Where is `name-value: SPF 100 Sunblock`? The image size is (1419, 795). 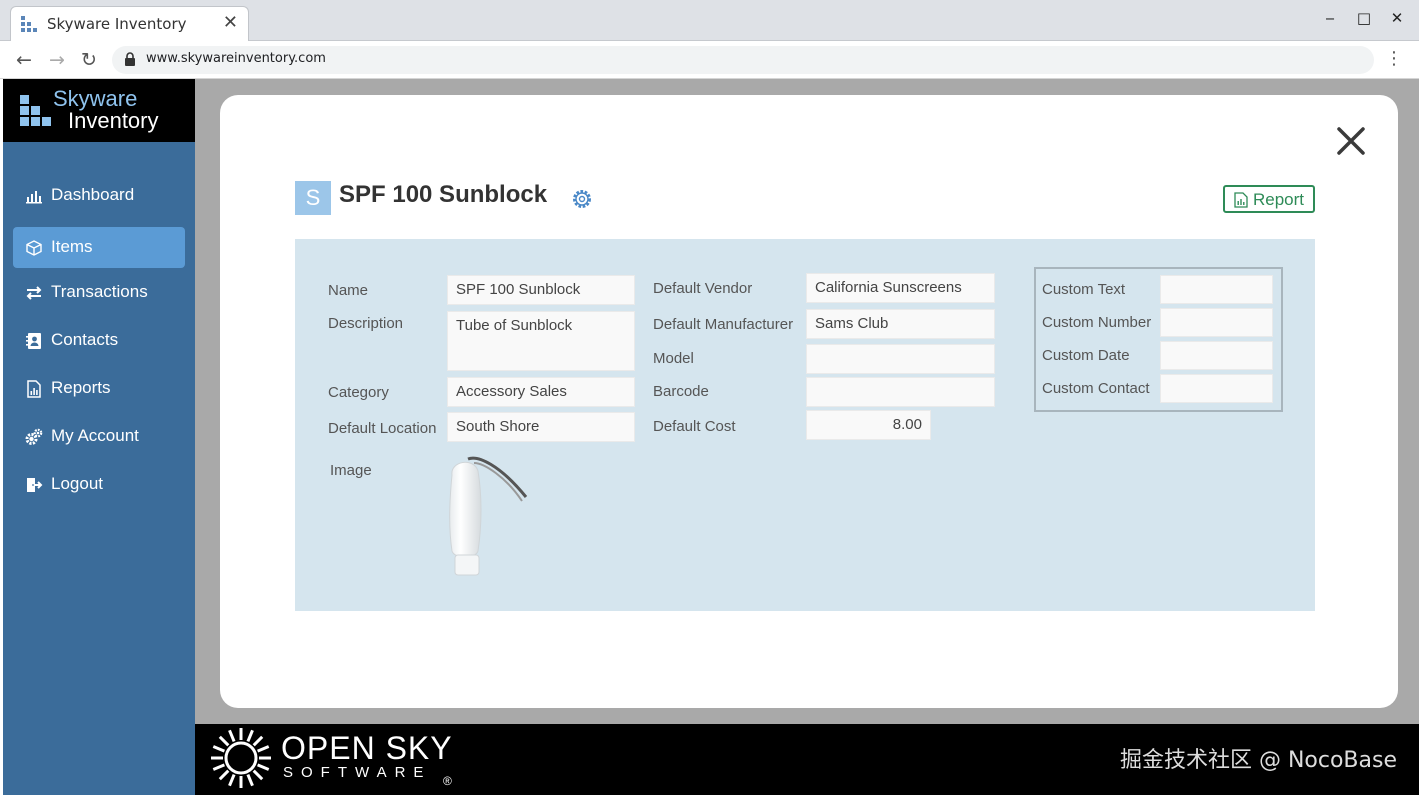 name-value: SPF 100 Sunblock is located at coordinates (518, 289).